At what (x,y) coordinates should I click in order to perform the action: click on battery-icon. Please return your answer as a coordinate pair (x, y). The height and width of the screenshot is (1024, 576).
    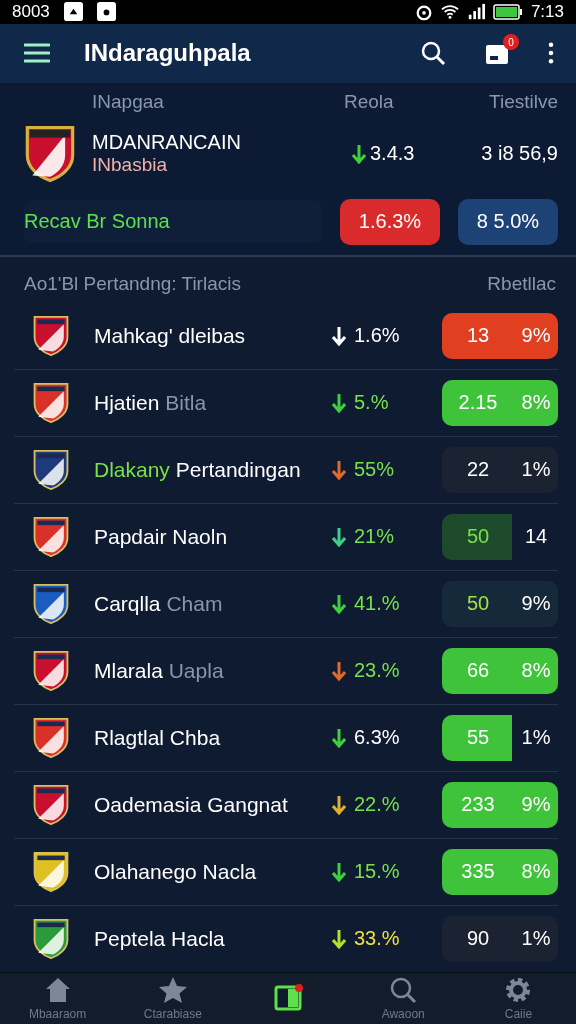
    Looking at the image, I should click on (507, 11).